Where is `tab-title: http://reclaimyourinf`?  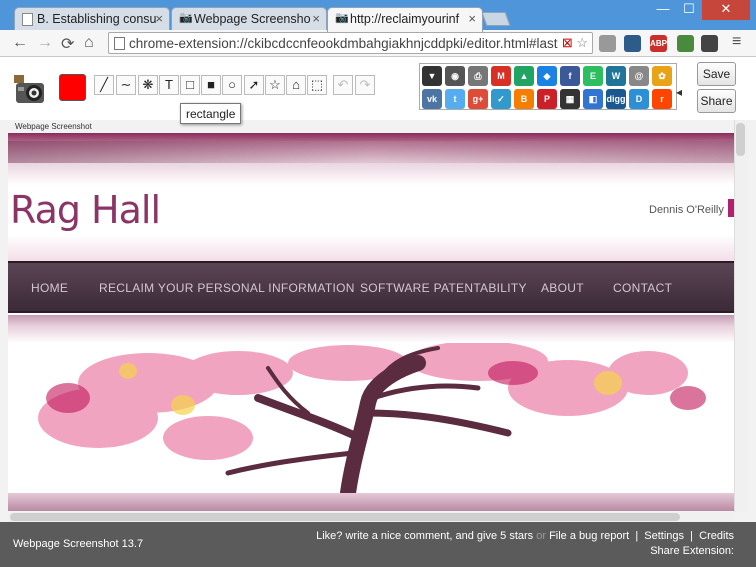 tab-title: http://reclaimyourinf is located at coordinates (405, 19).